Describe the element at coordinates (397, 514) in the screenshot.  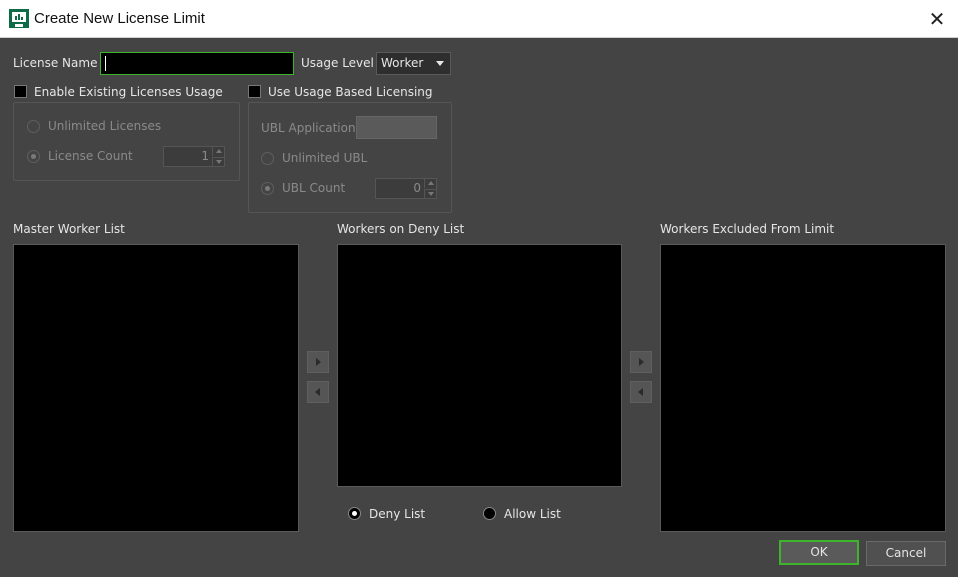
I see `deny-list-radio-label: Deny List` at that location.